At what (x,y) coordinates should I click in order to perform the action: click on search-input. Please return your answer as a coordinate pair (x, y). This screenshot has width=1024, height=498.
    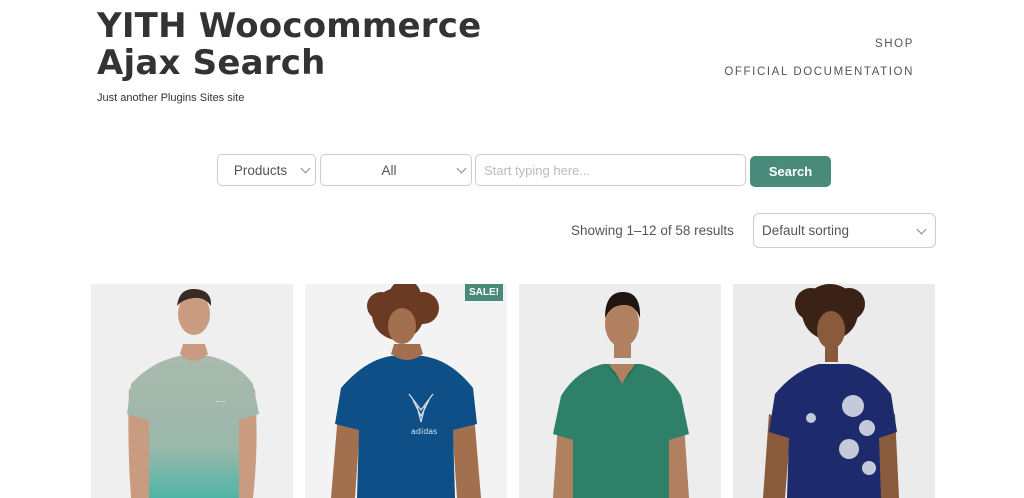
    Looking at the image, I should click on (610, 170).